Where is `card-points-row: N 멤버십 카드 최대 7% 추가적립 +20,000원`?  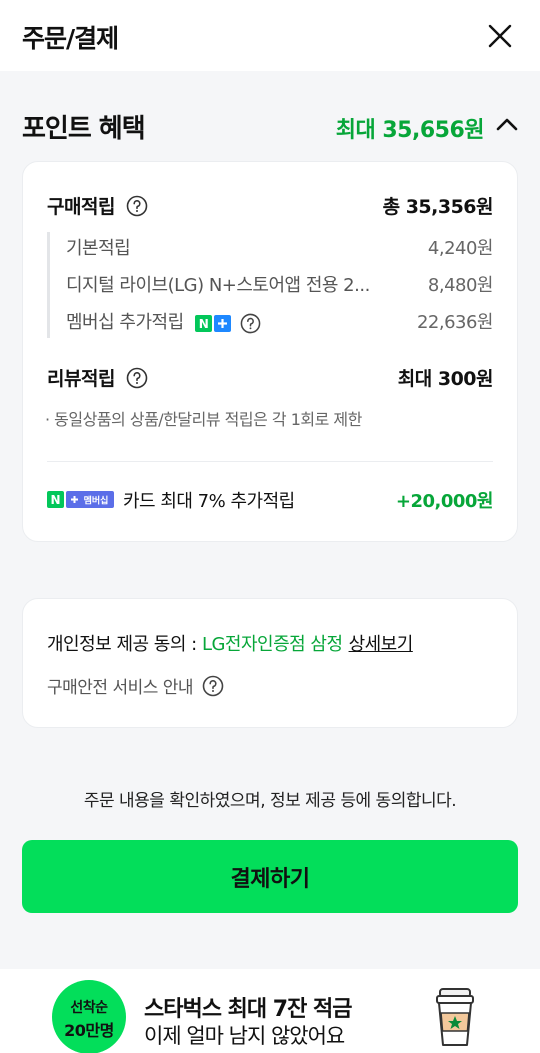
card-points-row: N 멤버십 카드 최대 7% 추가적립 +20,000원 is located at coordinates (270, 499).